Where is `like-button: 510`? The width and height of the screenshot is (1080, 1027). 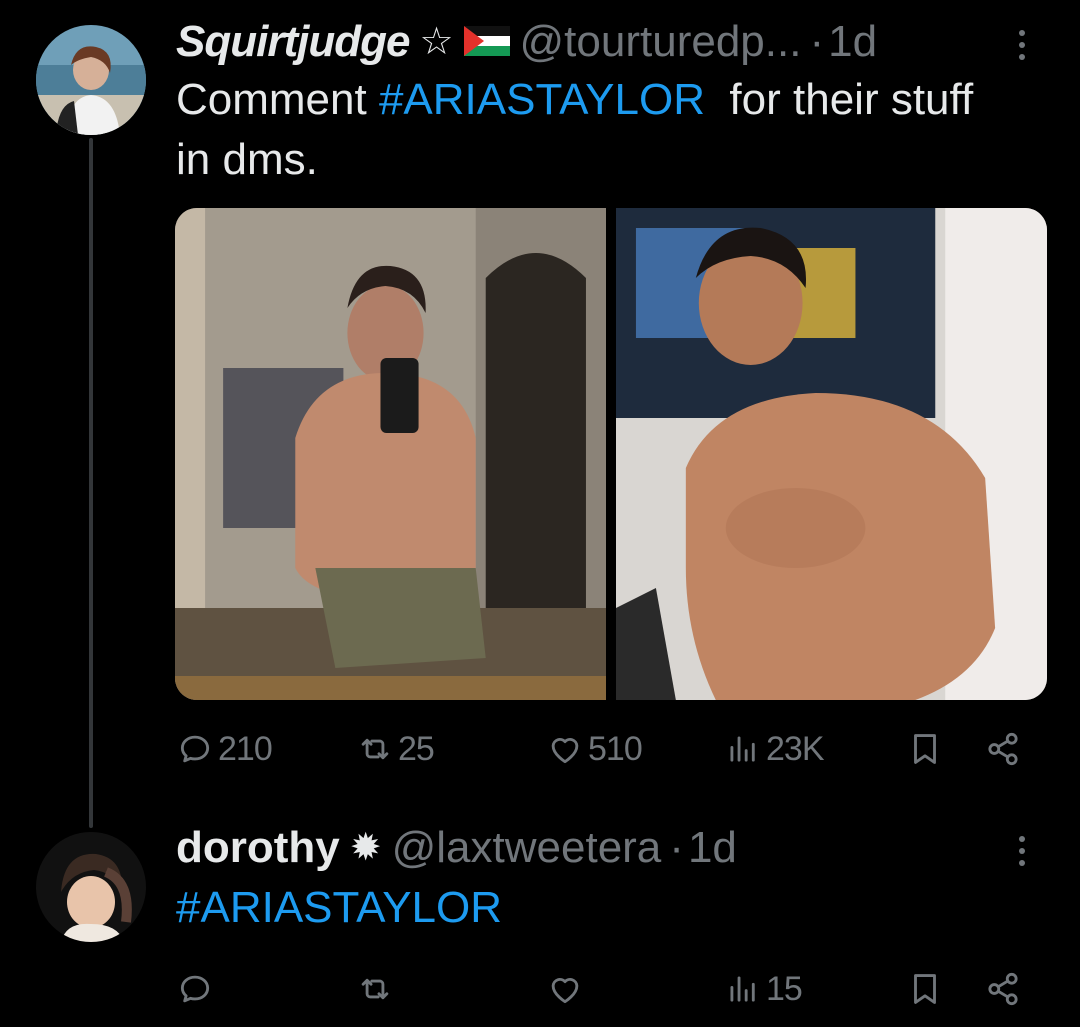
like-button: 510 is located at coordinates (594, 749).